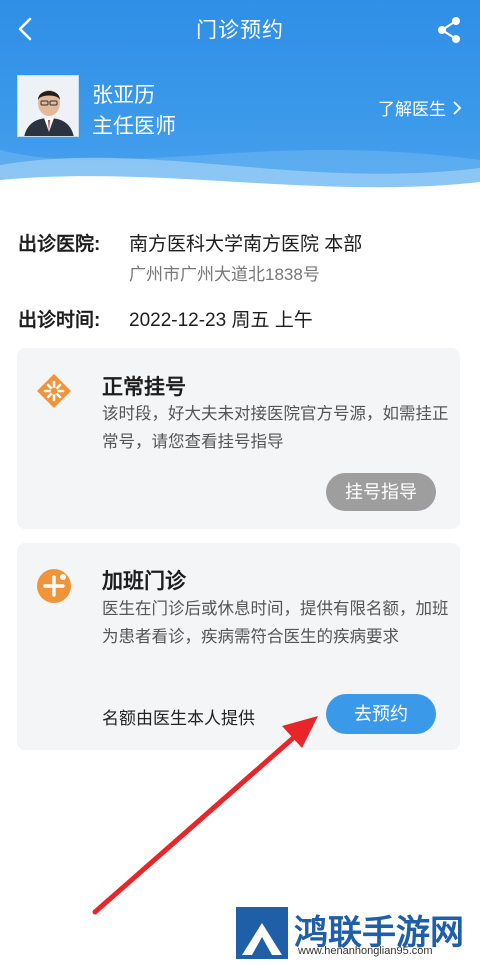 The image size is (480, 965). Describe the element at coordinates (381, 714) in the screenshot. I see `book-appointment-button: 去预约` at that location.